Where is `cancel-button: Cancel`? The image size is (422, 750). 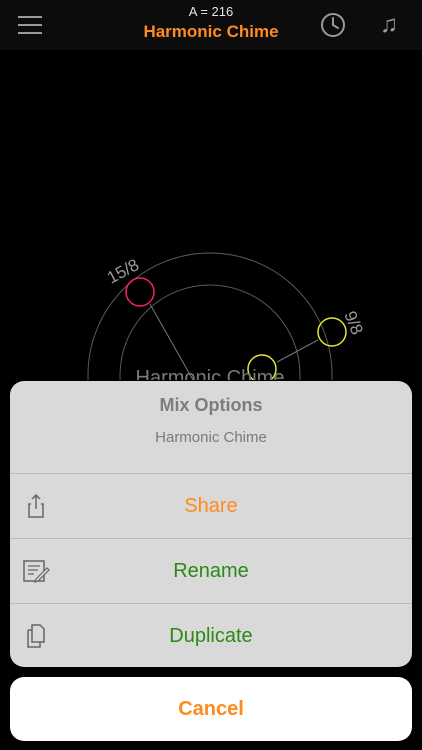 cancel-button: Cancel is located at coordinates (211, 709).